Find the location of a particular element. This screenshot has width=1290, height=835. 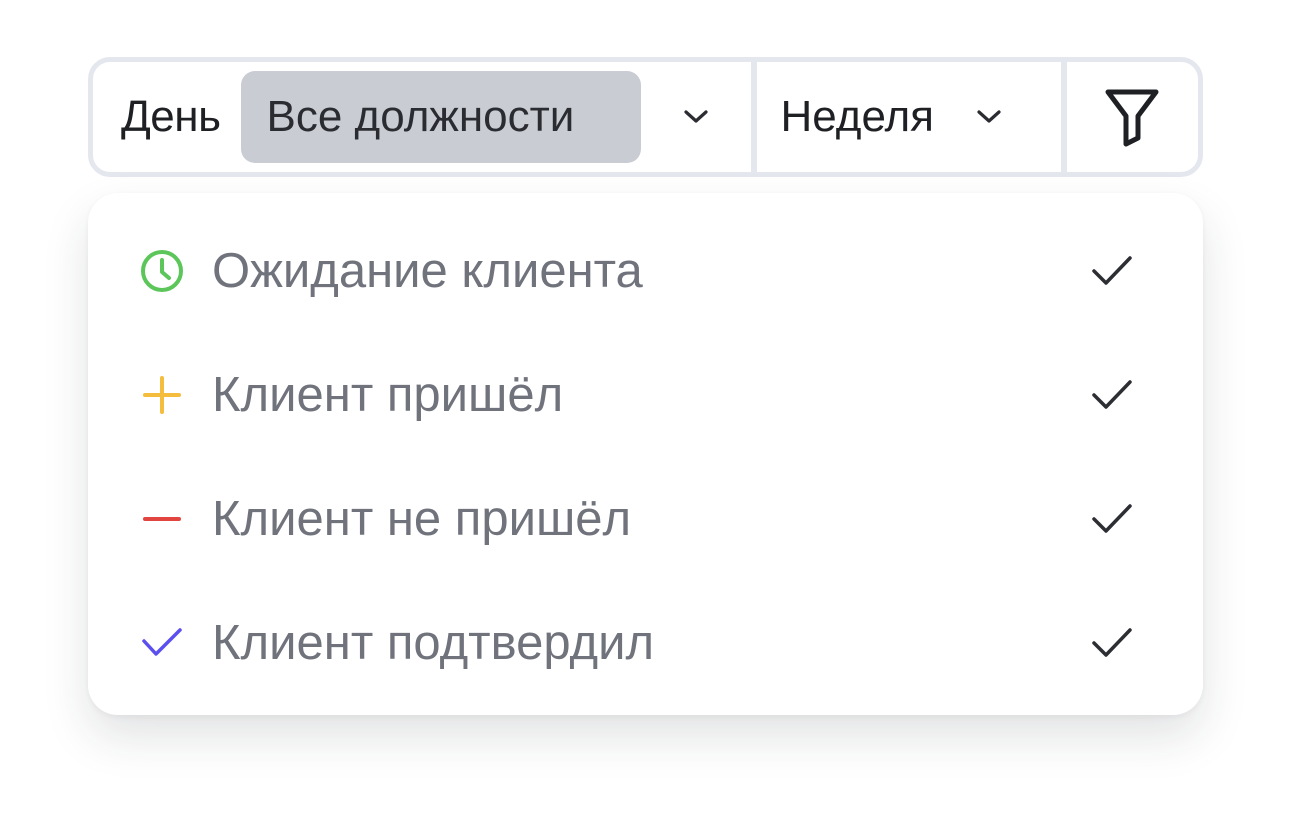

status-option-label: Клиент подтвердил is located at coordinates (433, 643).